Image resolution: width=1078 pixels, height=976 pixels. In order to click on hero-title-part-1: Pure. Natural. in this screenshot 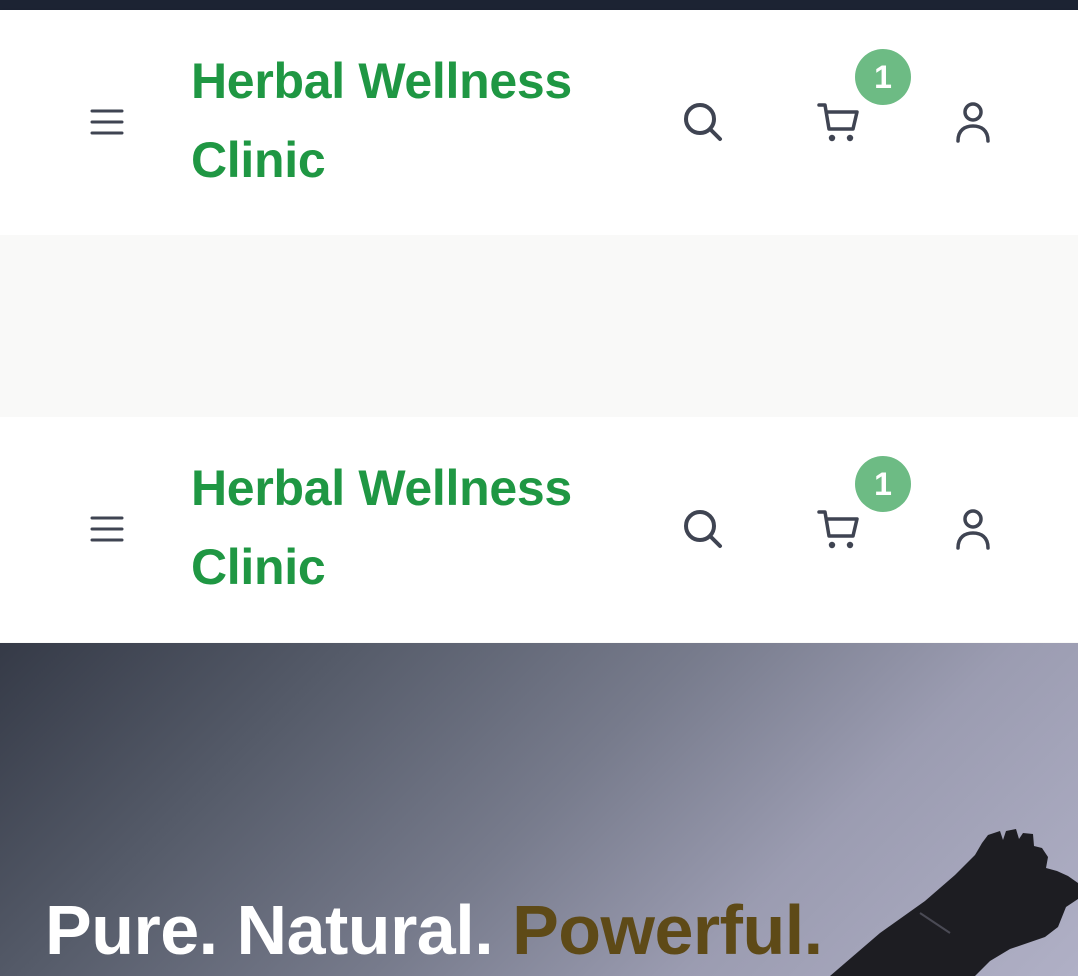, I will do `click(269, 930)`.